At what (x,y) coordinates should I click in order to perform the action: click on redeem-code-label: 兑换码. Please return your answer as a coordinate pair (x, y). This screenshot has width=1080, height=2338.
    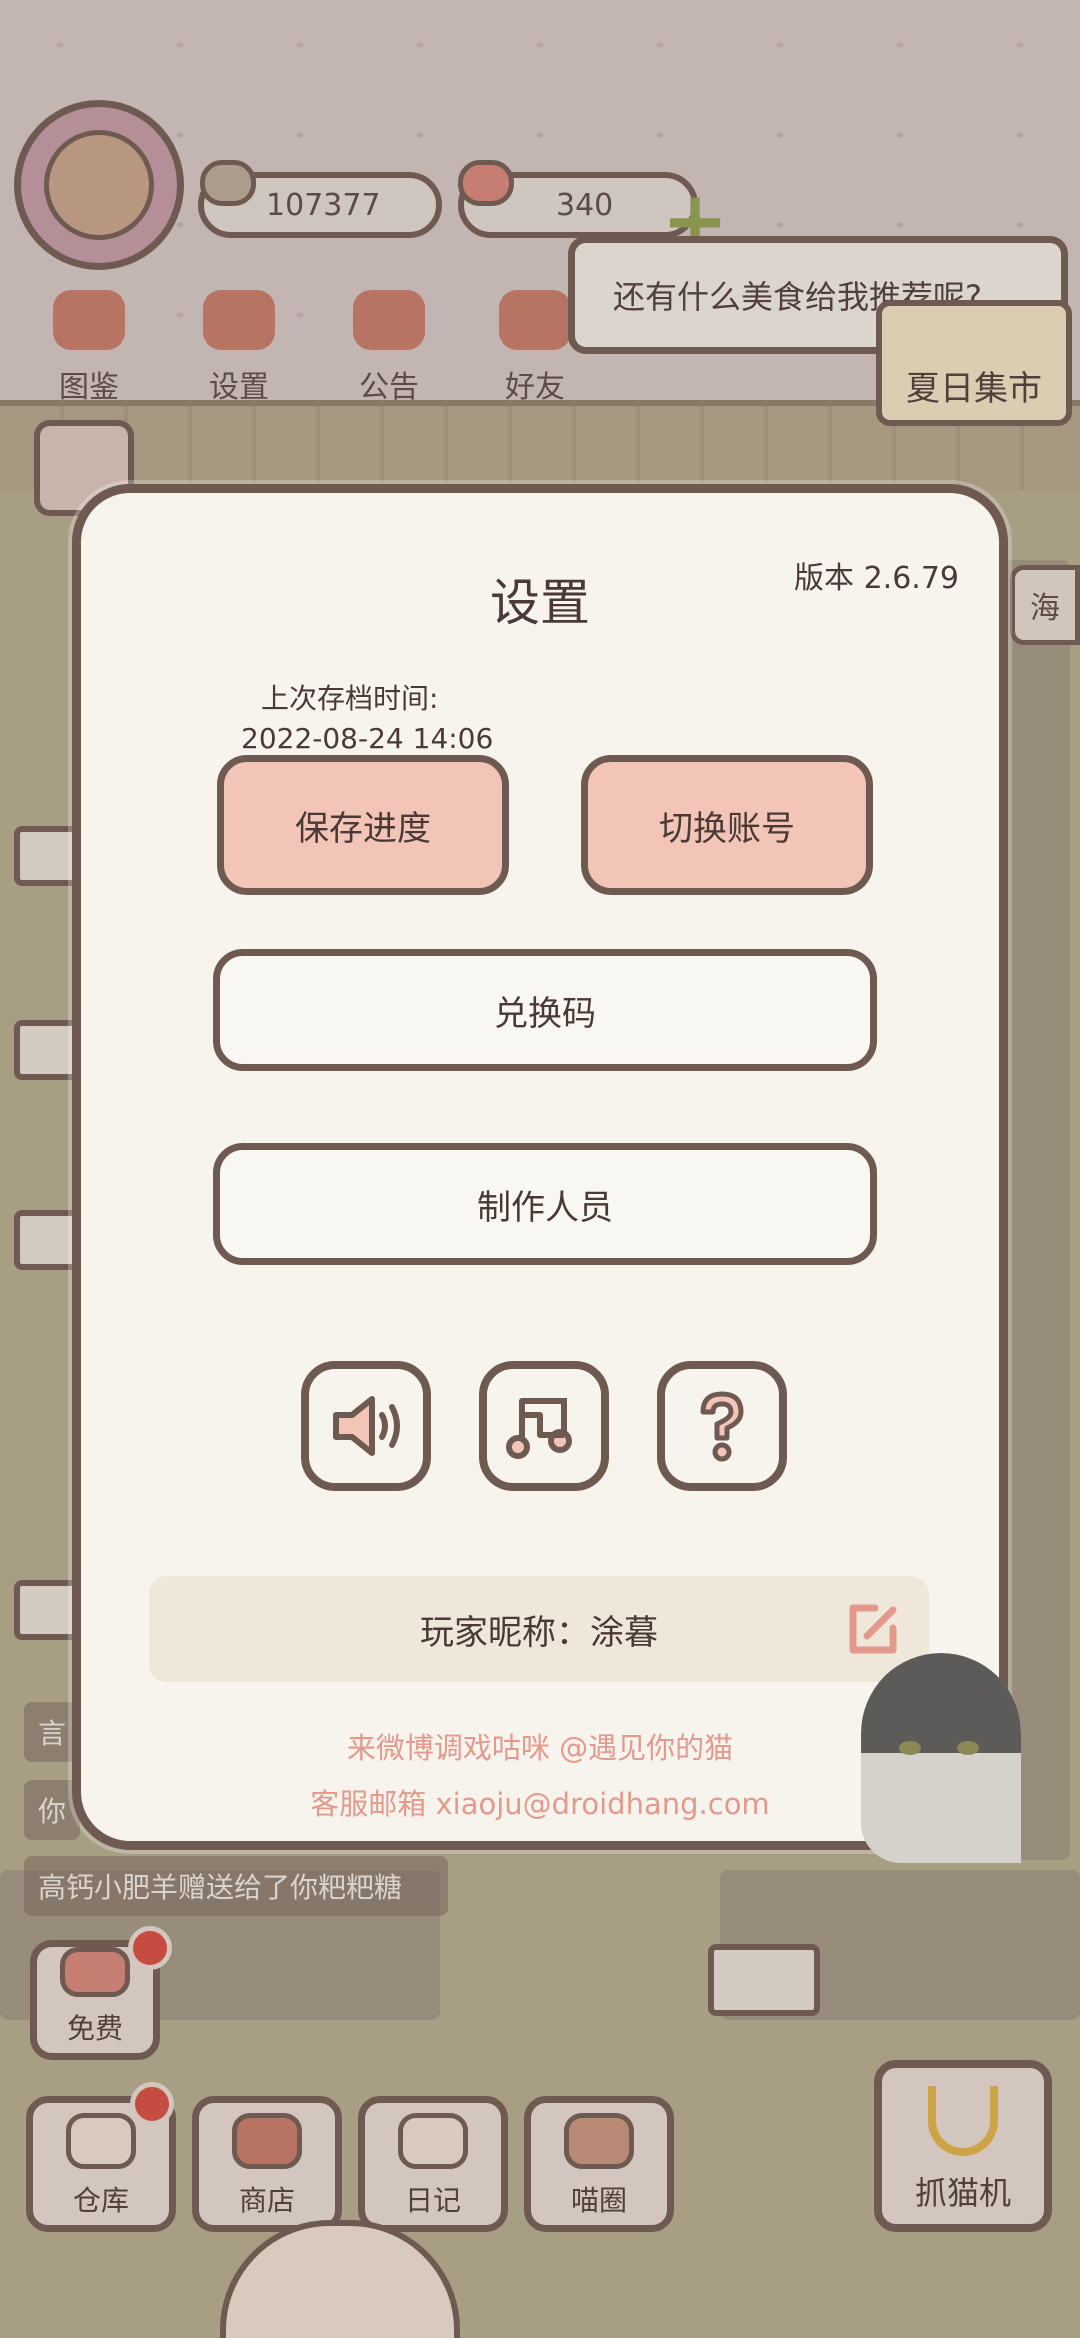
    Looking at the image, I should click on (545, 1013).